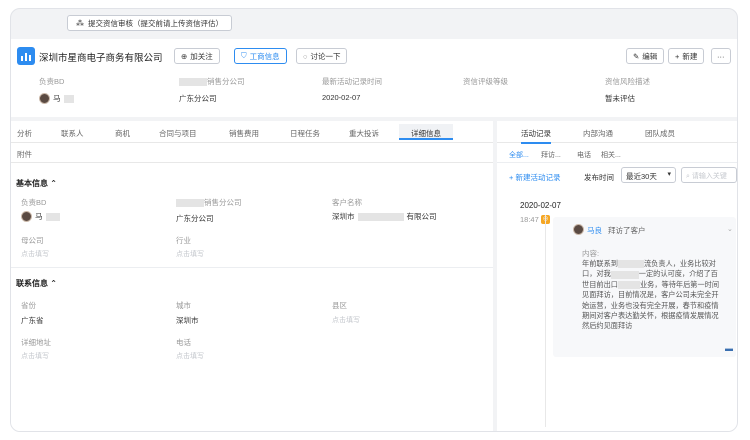 The image size is (750, 440). I want to click on submit-credit-review-button: ⁂ 提交资信审核（提交前请上传资信评估）, so click(149, 23).